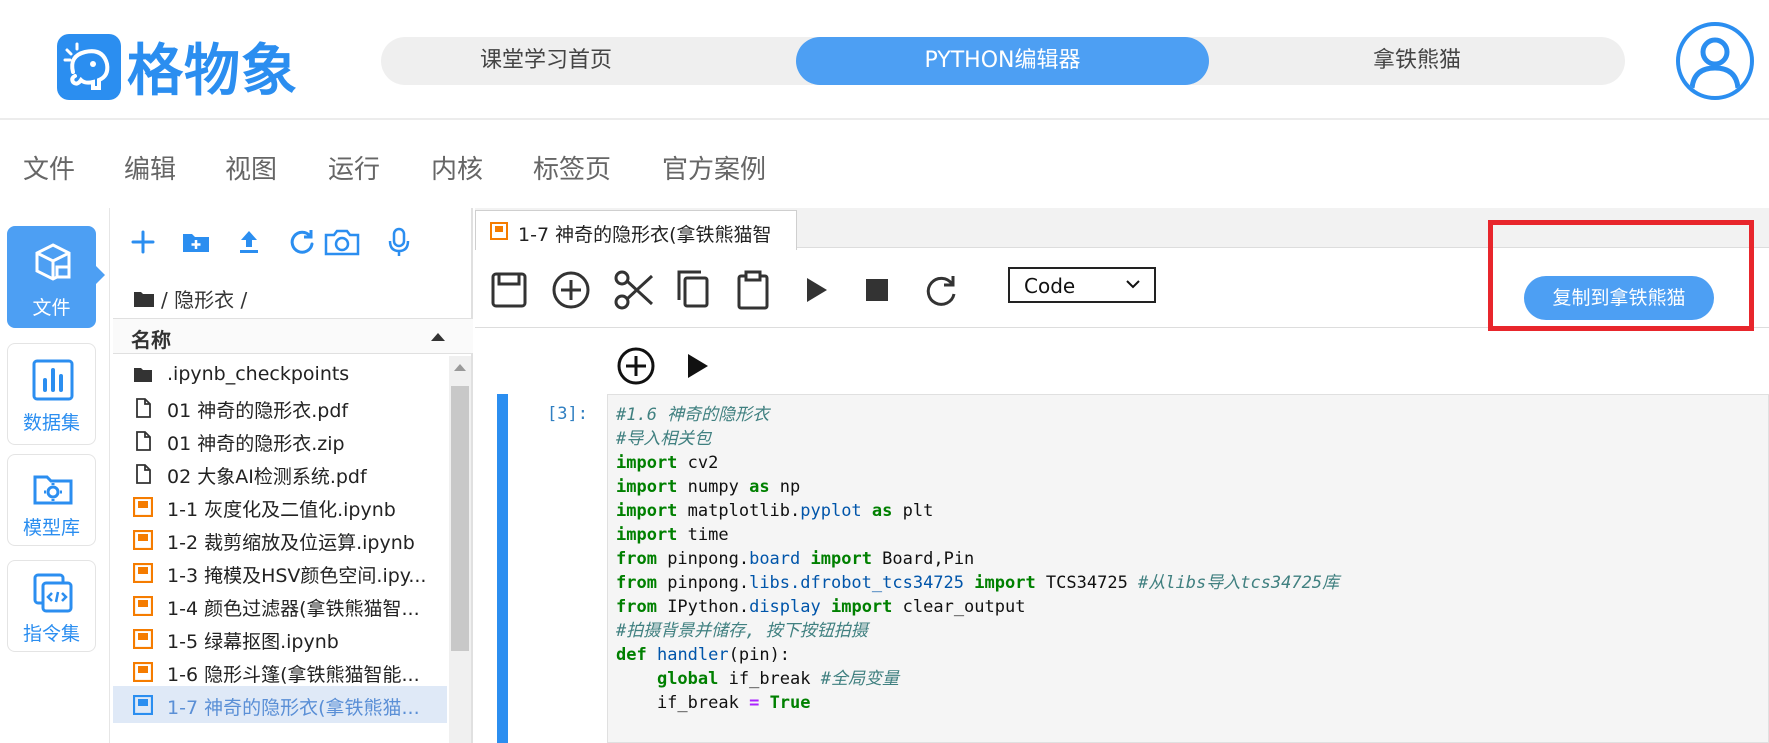 This screenshot has width=1769, height=743. What do you see at coordinates (53, 593) in the screenshot?
I see `code-pages-icon` at bounding box center [53, 593].